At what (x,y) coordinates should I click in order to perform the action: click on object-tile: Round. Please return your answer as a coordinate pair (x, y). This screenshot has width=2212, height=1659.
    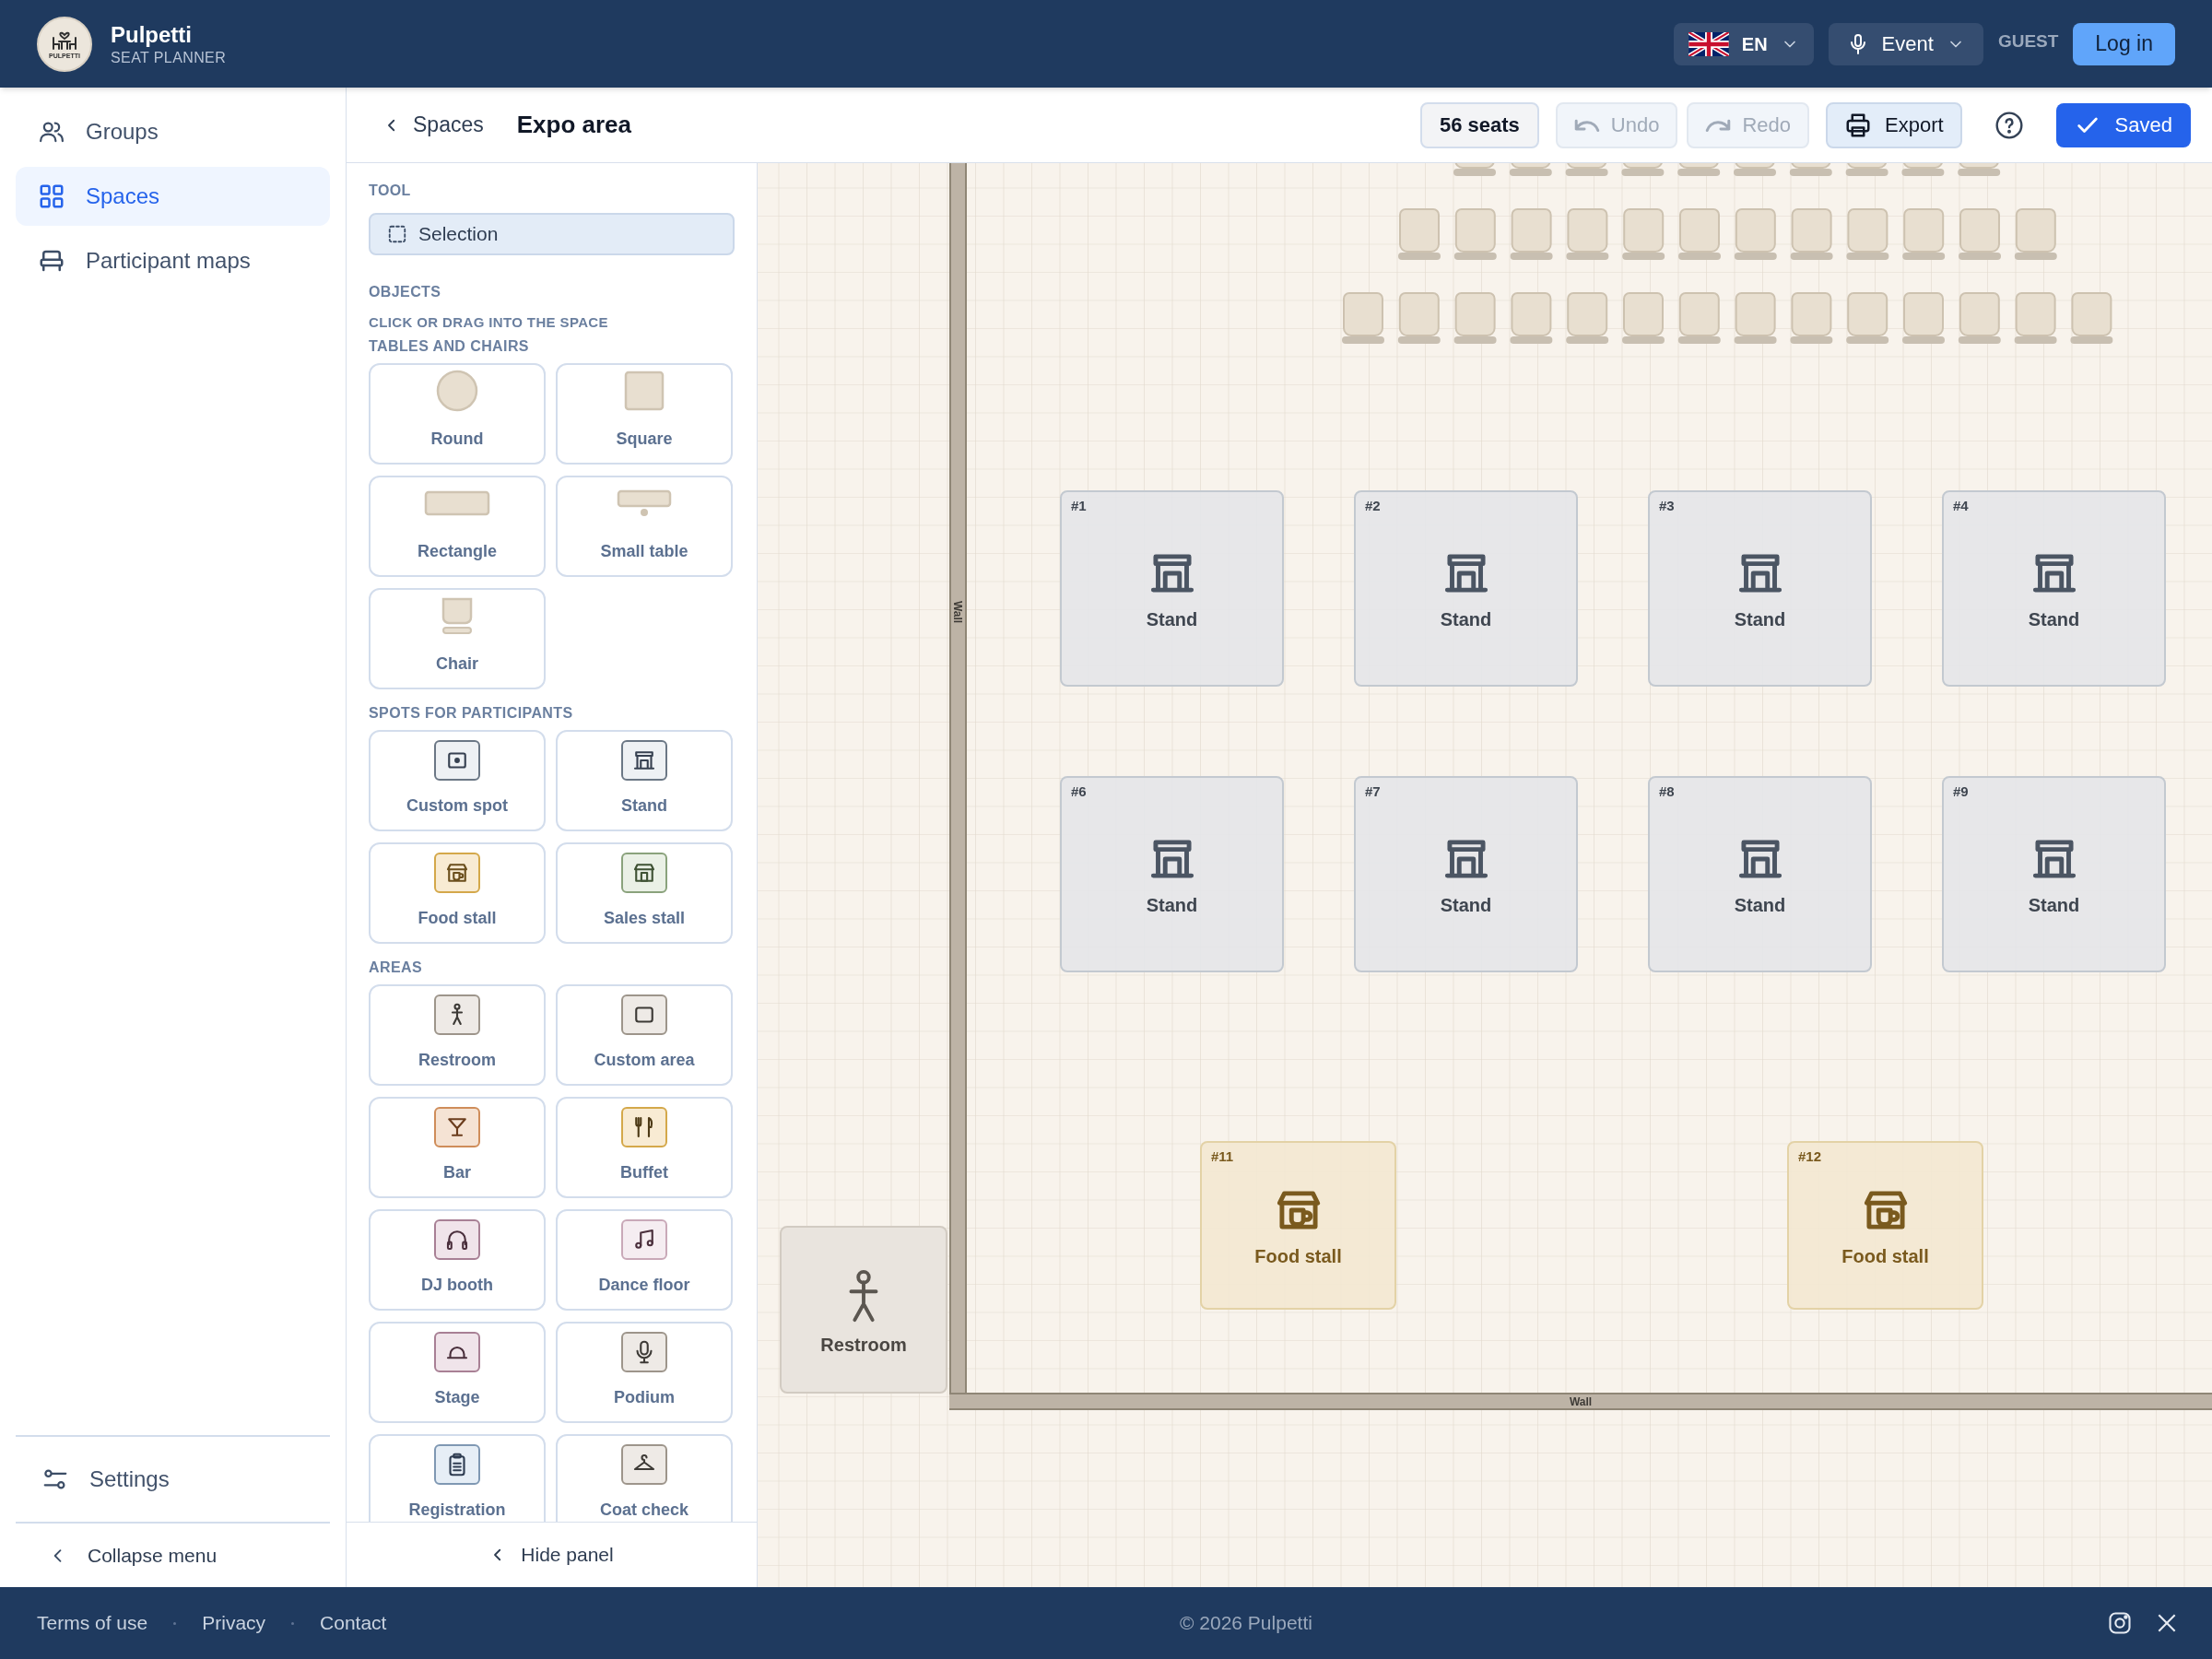
    Looking at the image, I should click on (457, 413).